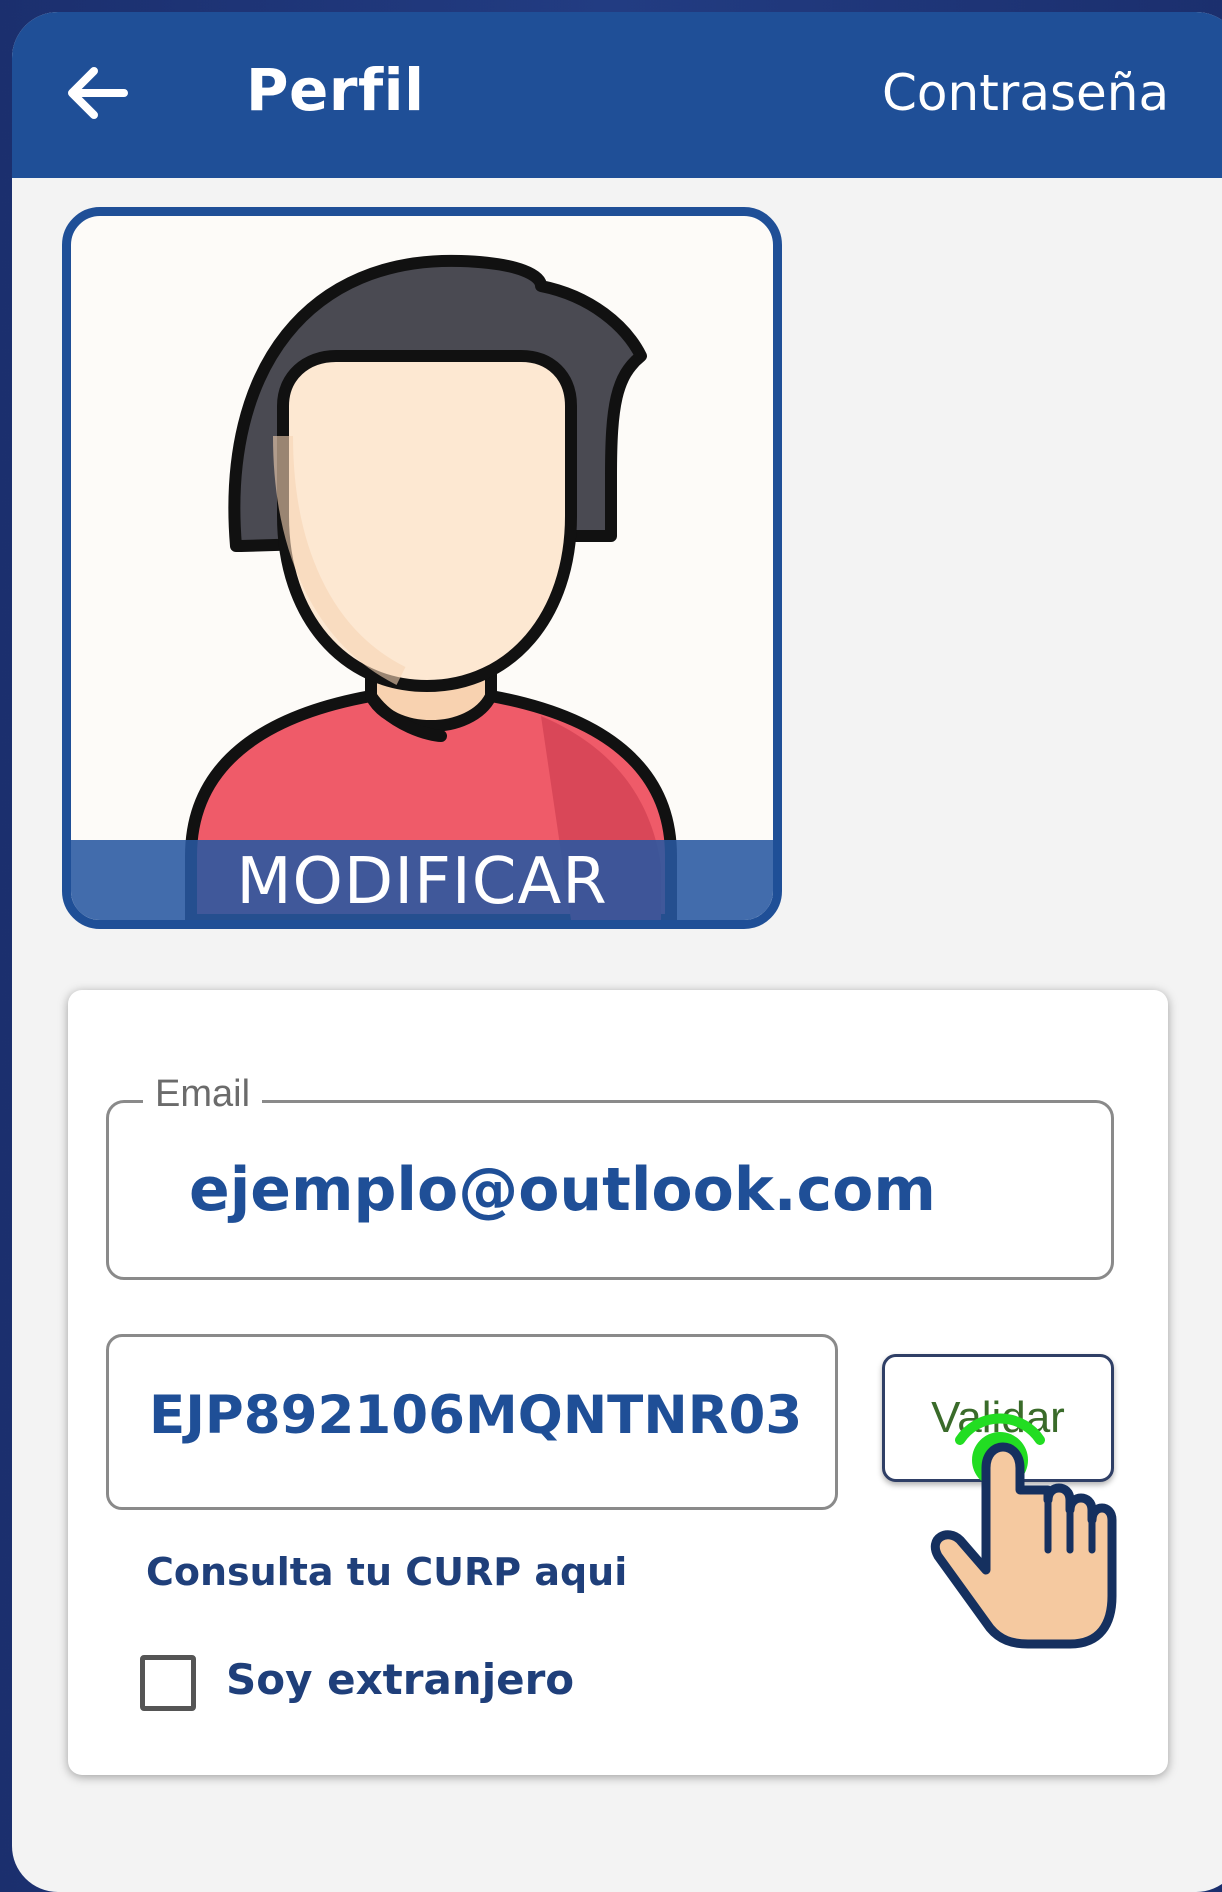 The height and width of the screenshot is (1892, 1222). I want to click on email-field: Email ejemplo@outlook.com, so click(610, 1176).